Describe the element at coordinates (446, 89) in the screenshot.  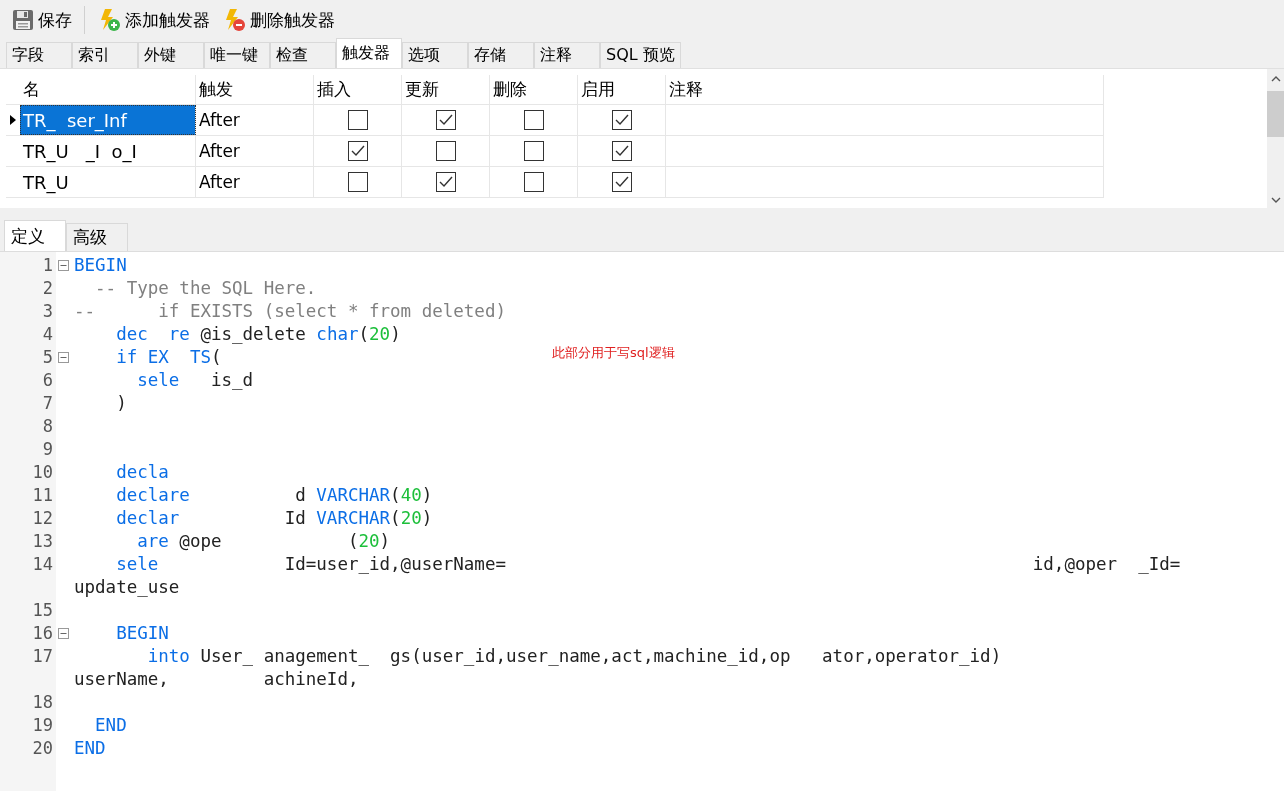
I see `column-header: 更新` at that location.